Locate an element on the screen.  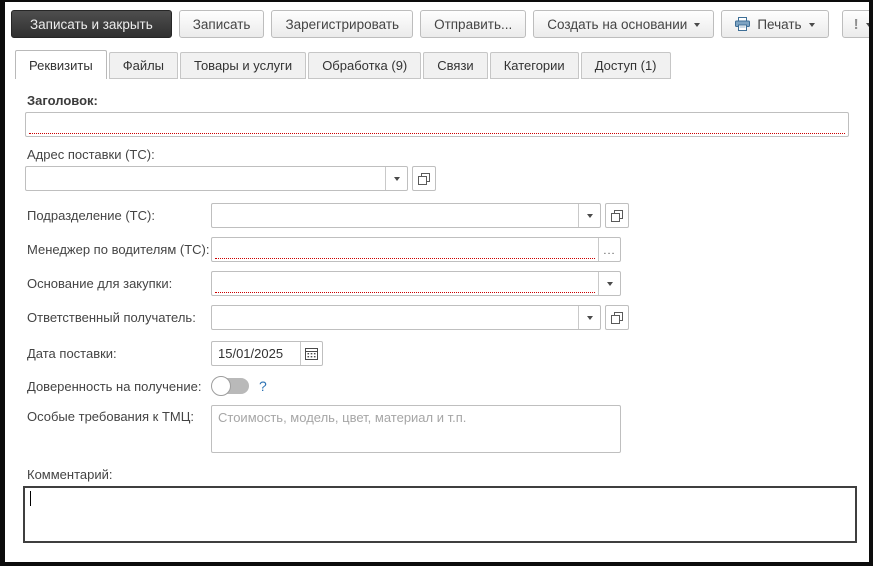
responsible-receiver-open-button is located at coordinates (617, 317).